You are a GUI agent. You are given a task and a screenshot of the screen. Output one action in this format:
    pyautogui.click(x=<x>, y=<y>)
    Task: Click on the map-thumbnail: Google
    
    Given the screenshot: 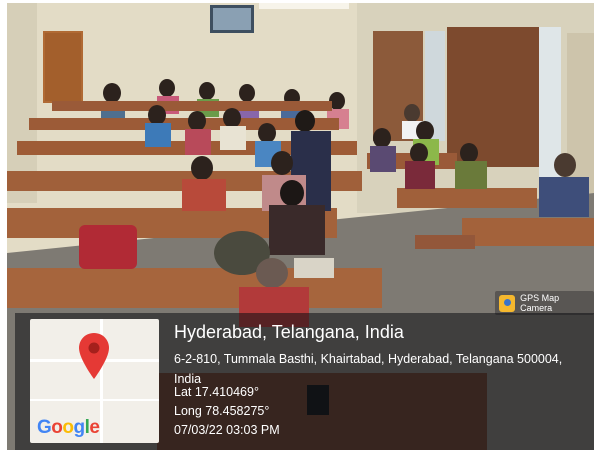 What is the action you would take?
    pyautogui.click(x=94, y=381)
    